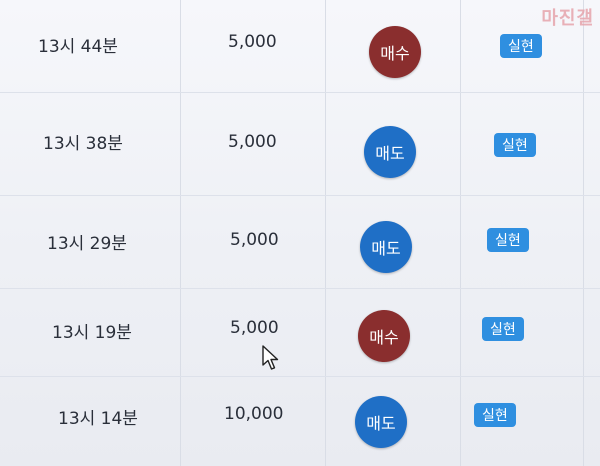  I want to click on trade-time: 13시 38분, so click(83, 144).